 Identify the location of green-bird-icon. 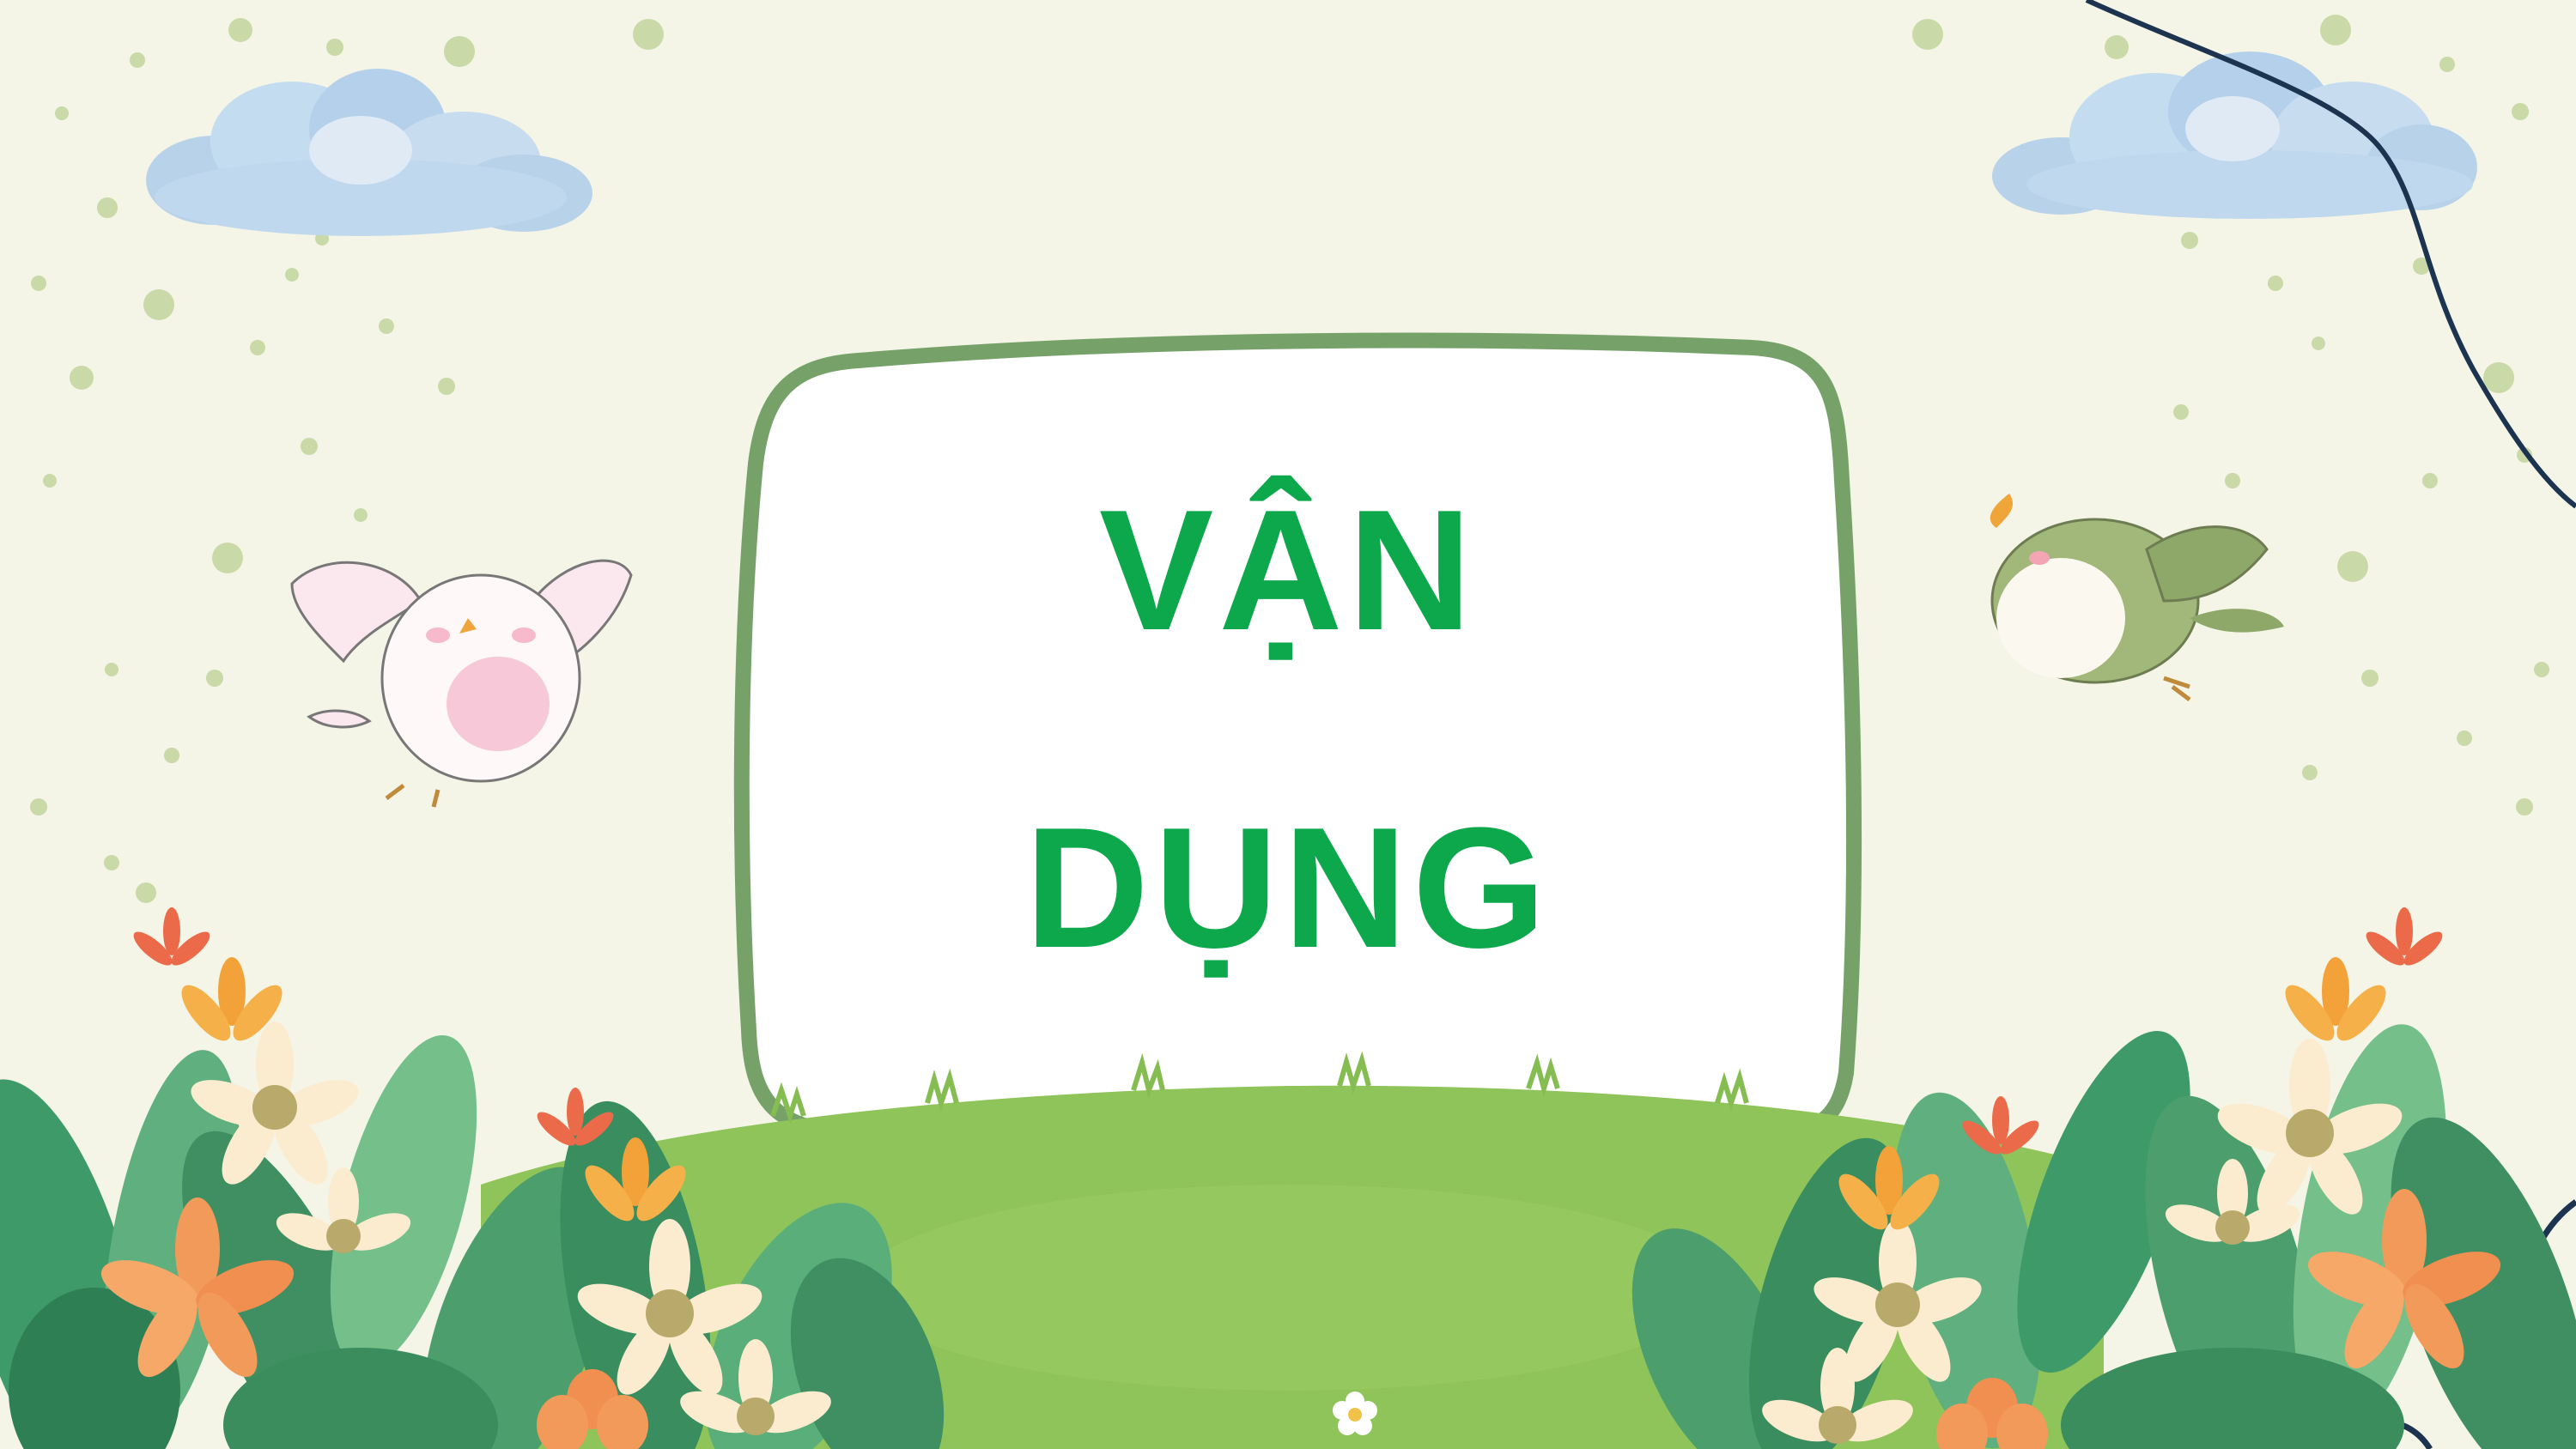
(2137, 597).